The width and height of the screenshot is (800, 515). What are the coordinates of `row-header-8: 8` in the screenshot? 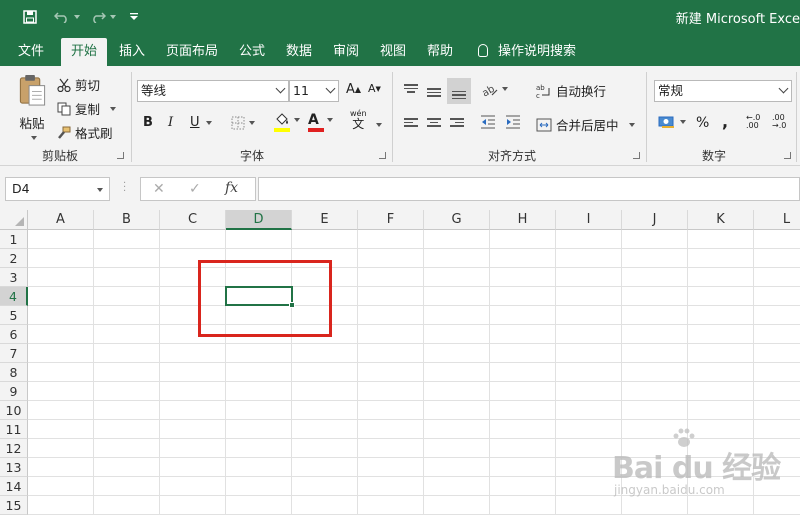 It's located at (14, 372).